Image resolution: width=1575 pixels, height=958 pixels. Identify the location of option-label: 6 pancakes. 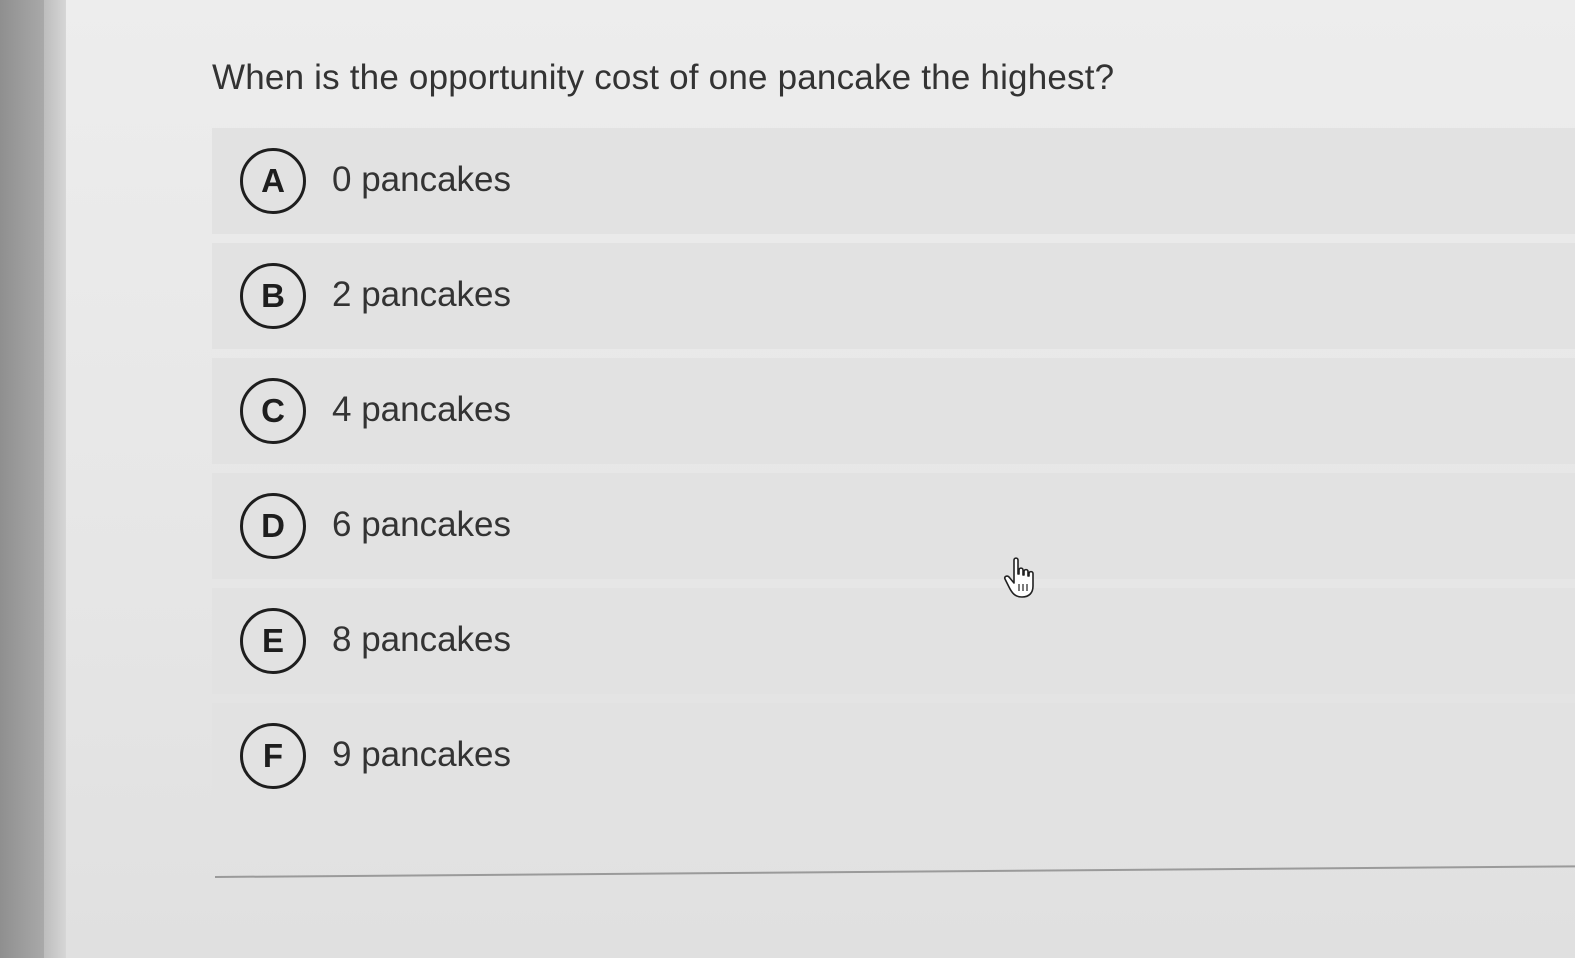
(422, 524).